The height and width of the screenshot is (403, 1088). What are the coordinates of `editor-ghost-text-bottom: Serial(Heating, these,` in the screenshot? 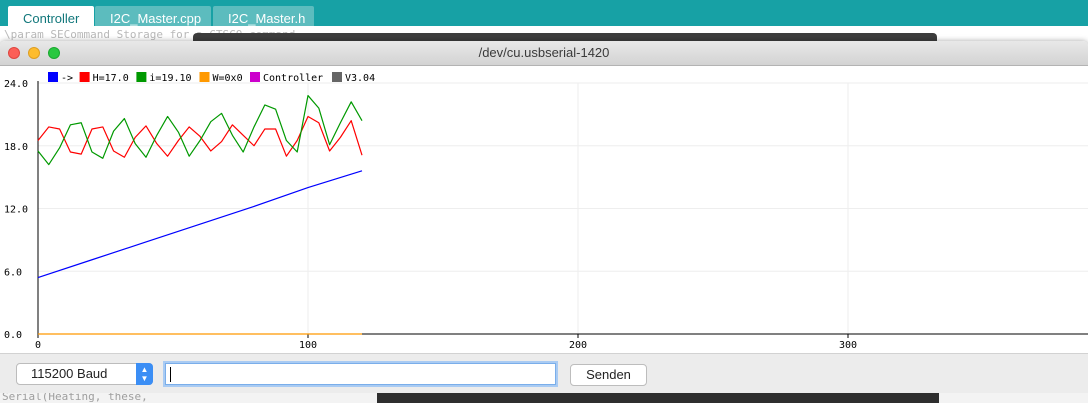 It's located at (75, 398).